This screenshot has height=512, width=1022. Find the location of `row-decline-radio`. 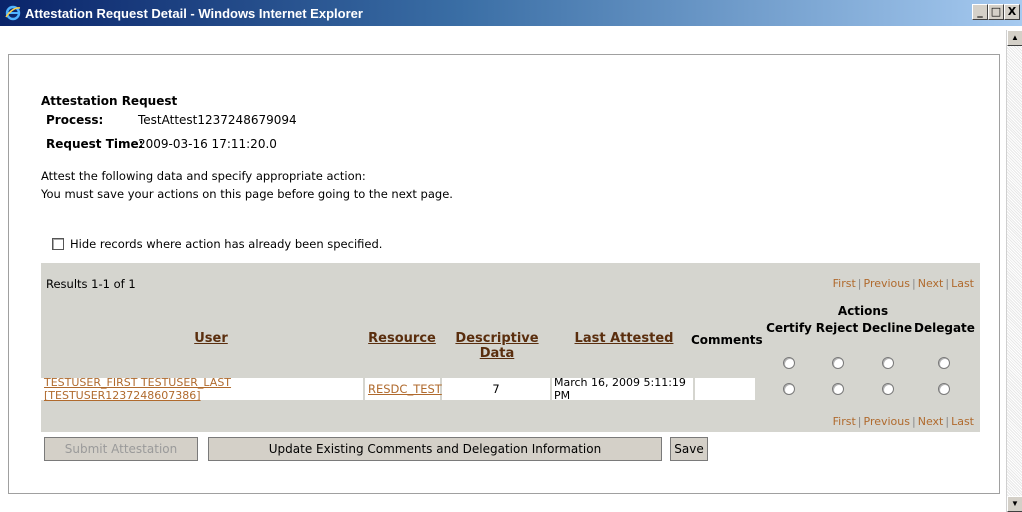

row-decline-radio is located at coordinates (888, 389).